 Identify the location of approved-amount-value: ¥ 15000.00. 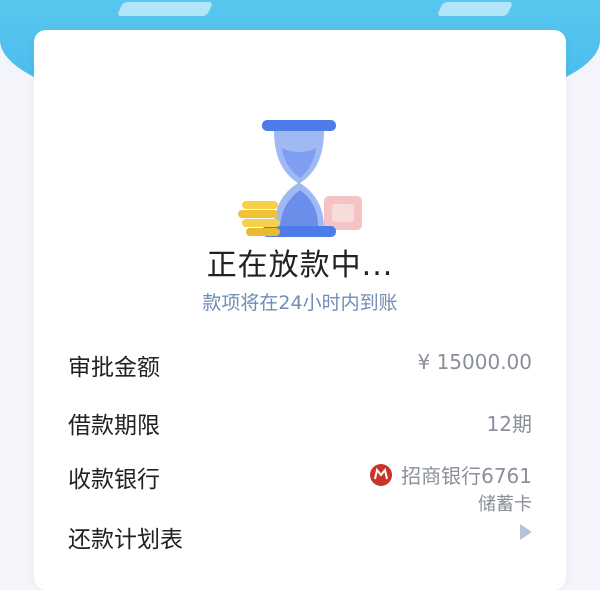
(474, 362).